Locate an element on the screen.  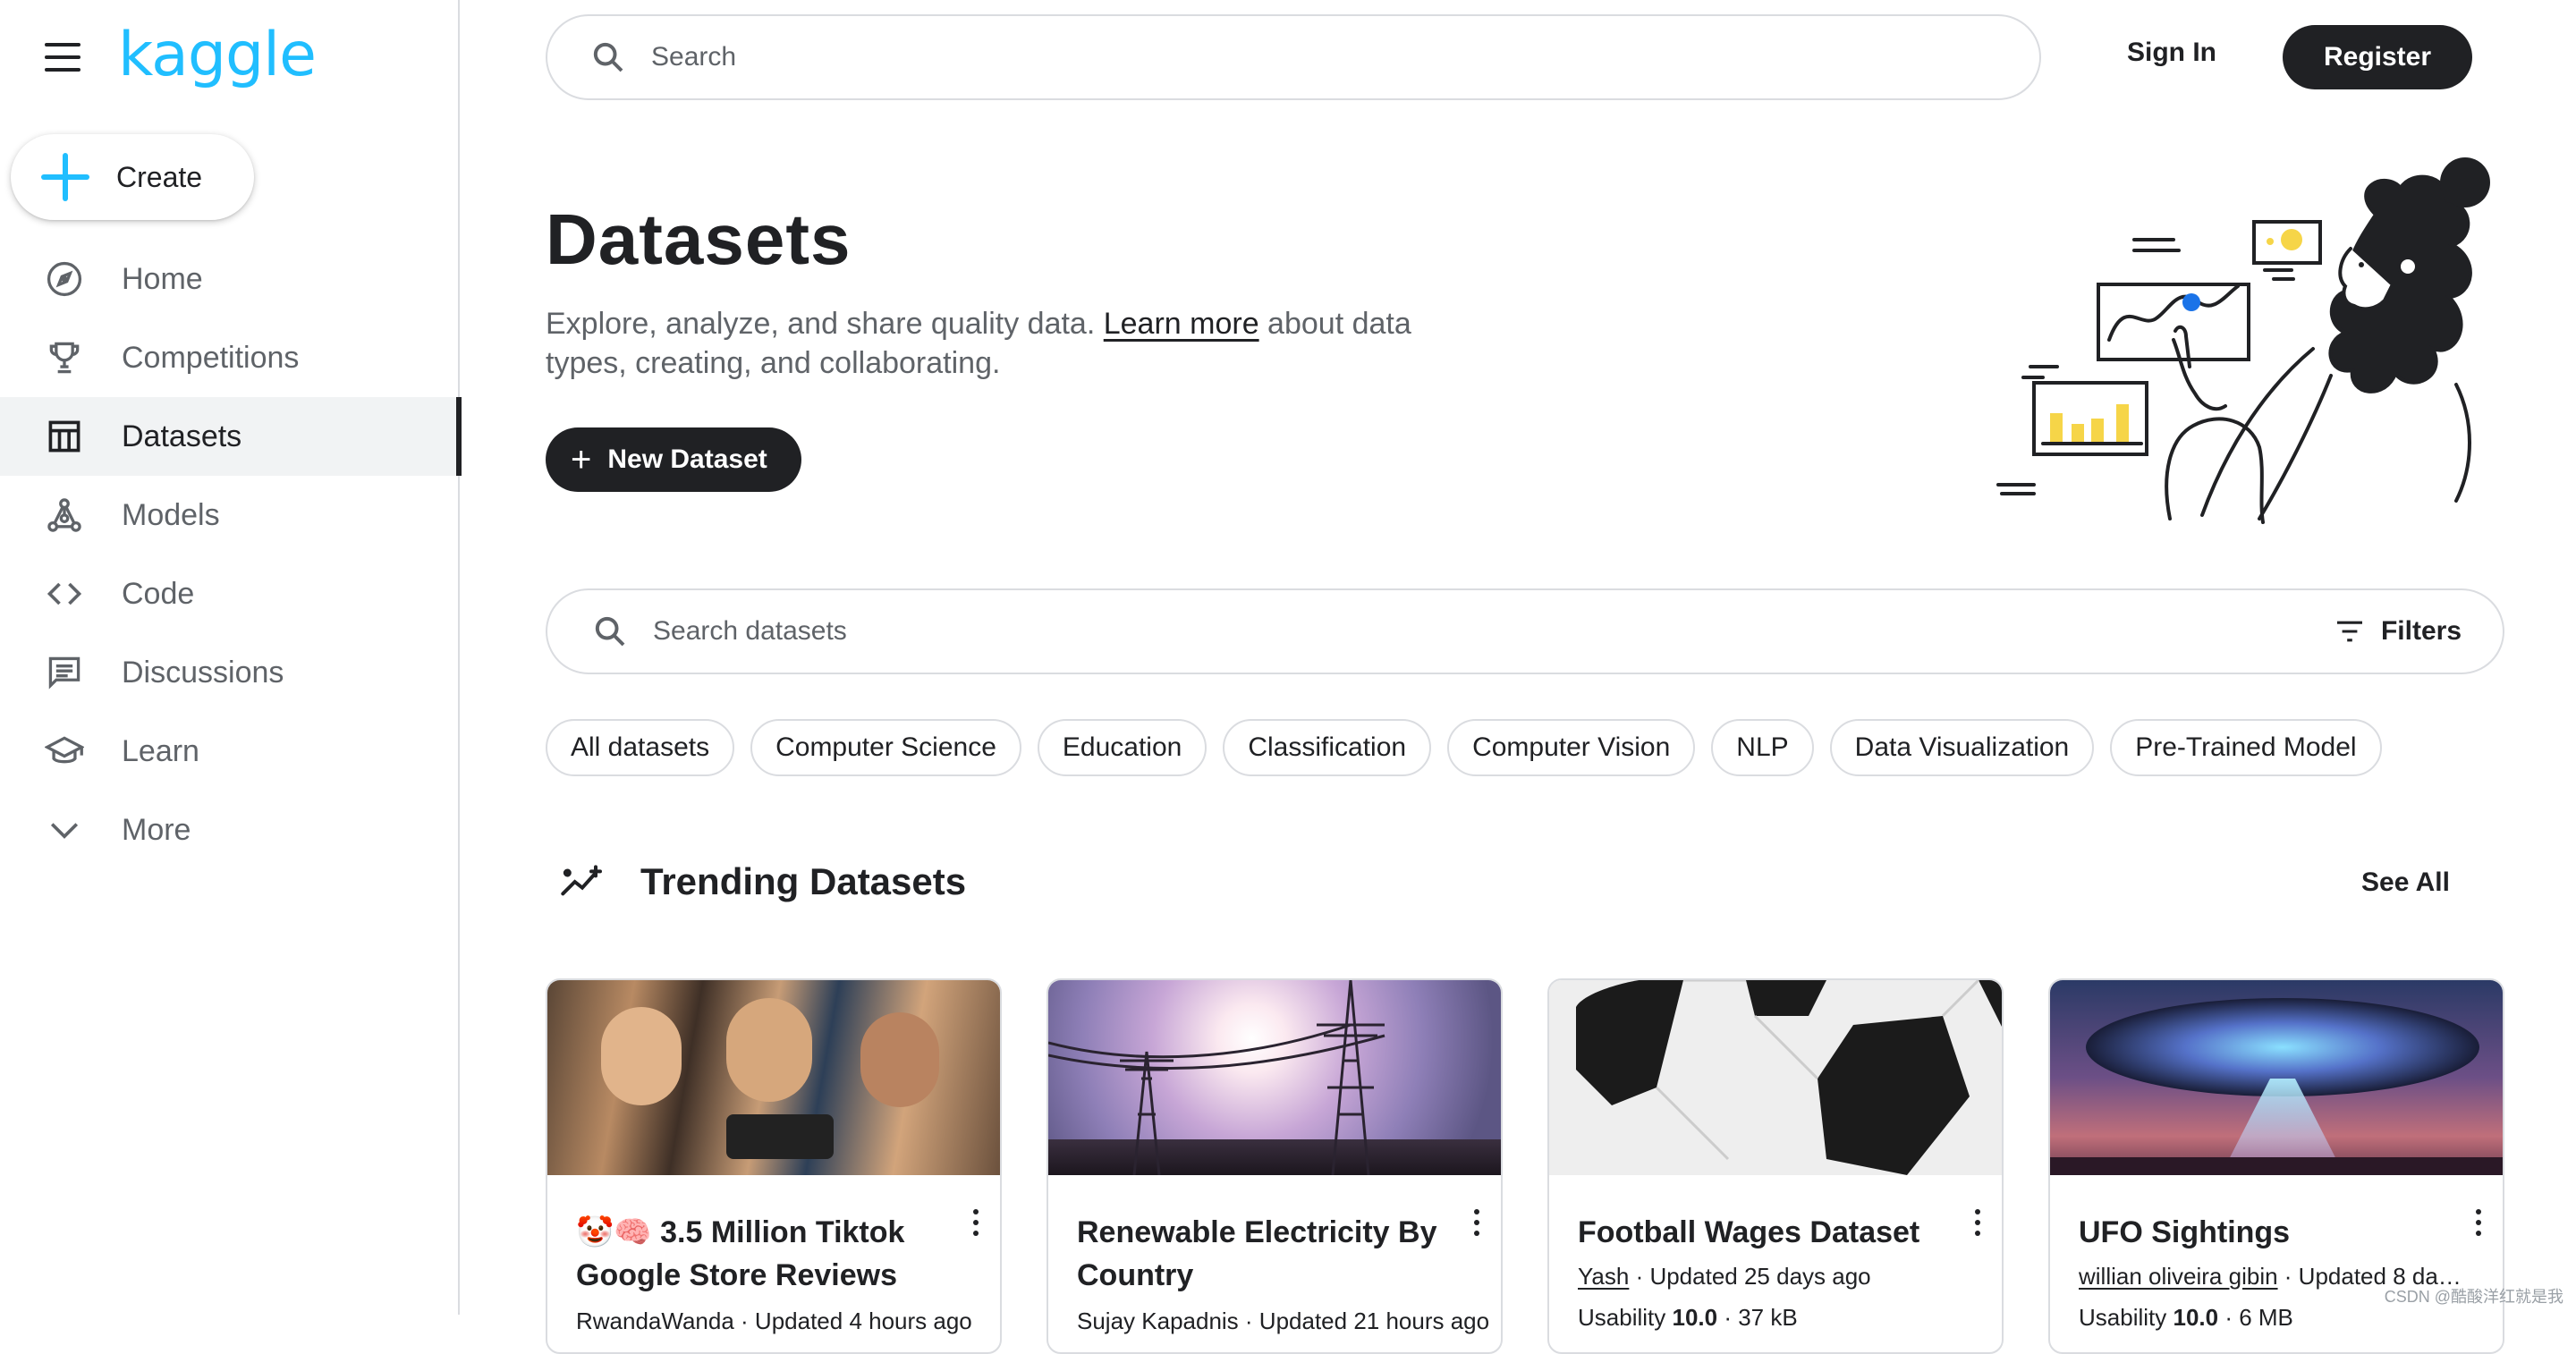
datasets-hero-illustration is located at coordinates (2250, 347).